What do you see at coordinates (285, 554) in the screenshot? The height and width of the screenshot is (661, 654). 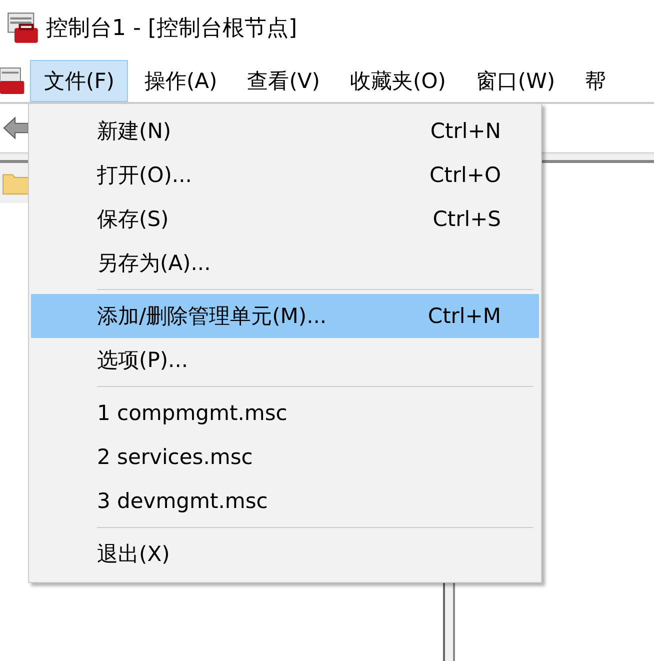 I see `menu-item: 退出(X)` at bounding box center [285, 554].